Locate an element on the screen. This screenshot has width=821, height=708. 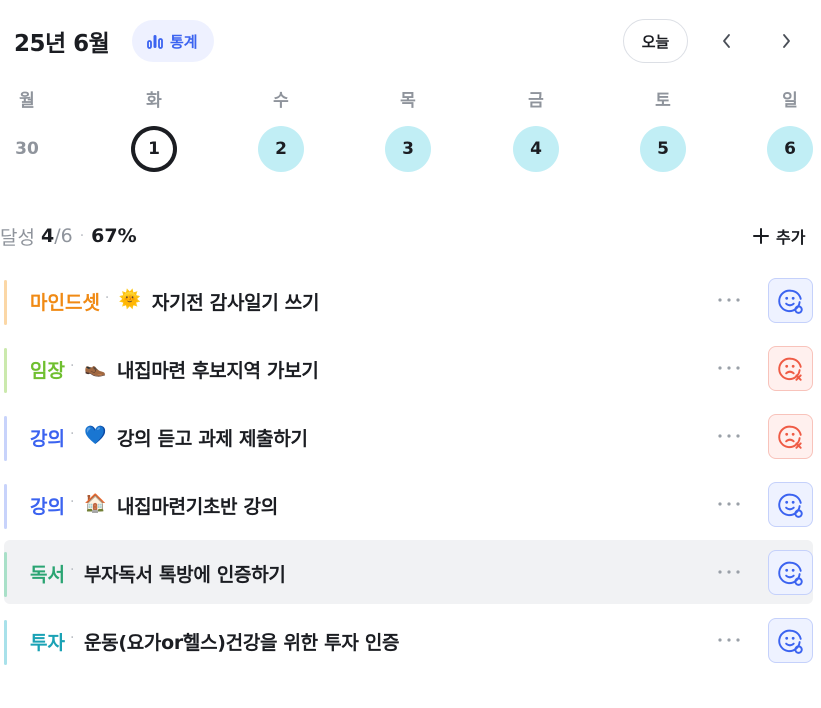
task-emoji-icon: 🏠 is located at coordinates (95, 503).